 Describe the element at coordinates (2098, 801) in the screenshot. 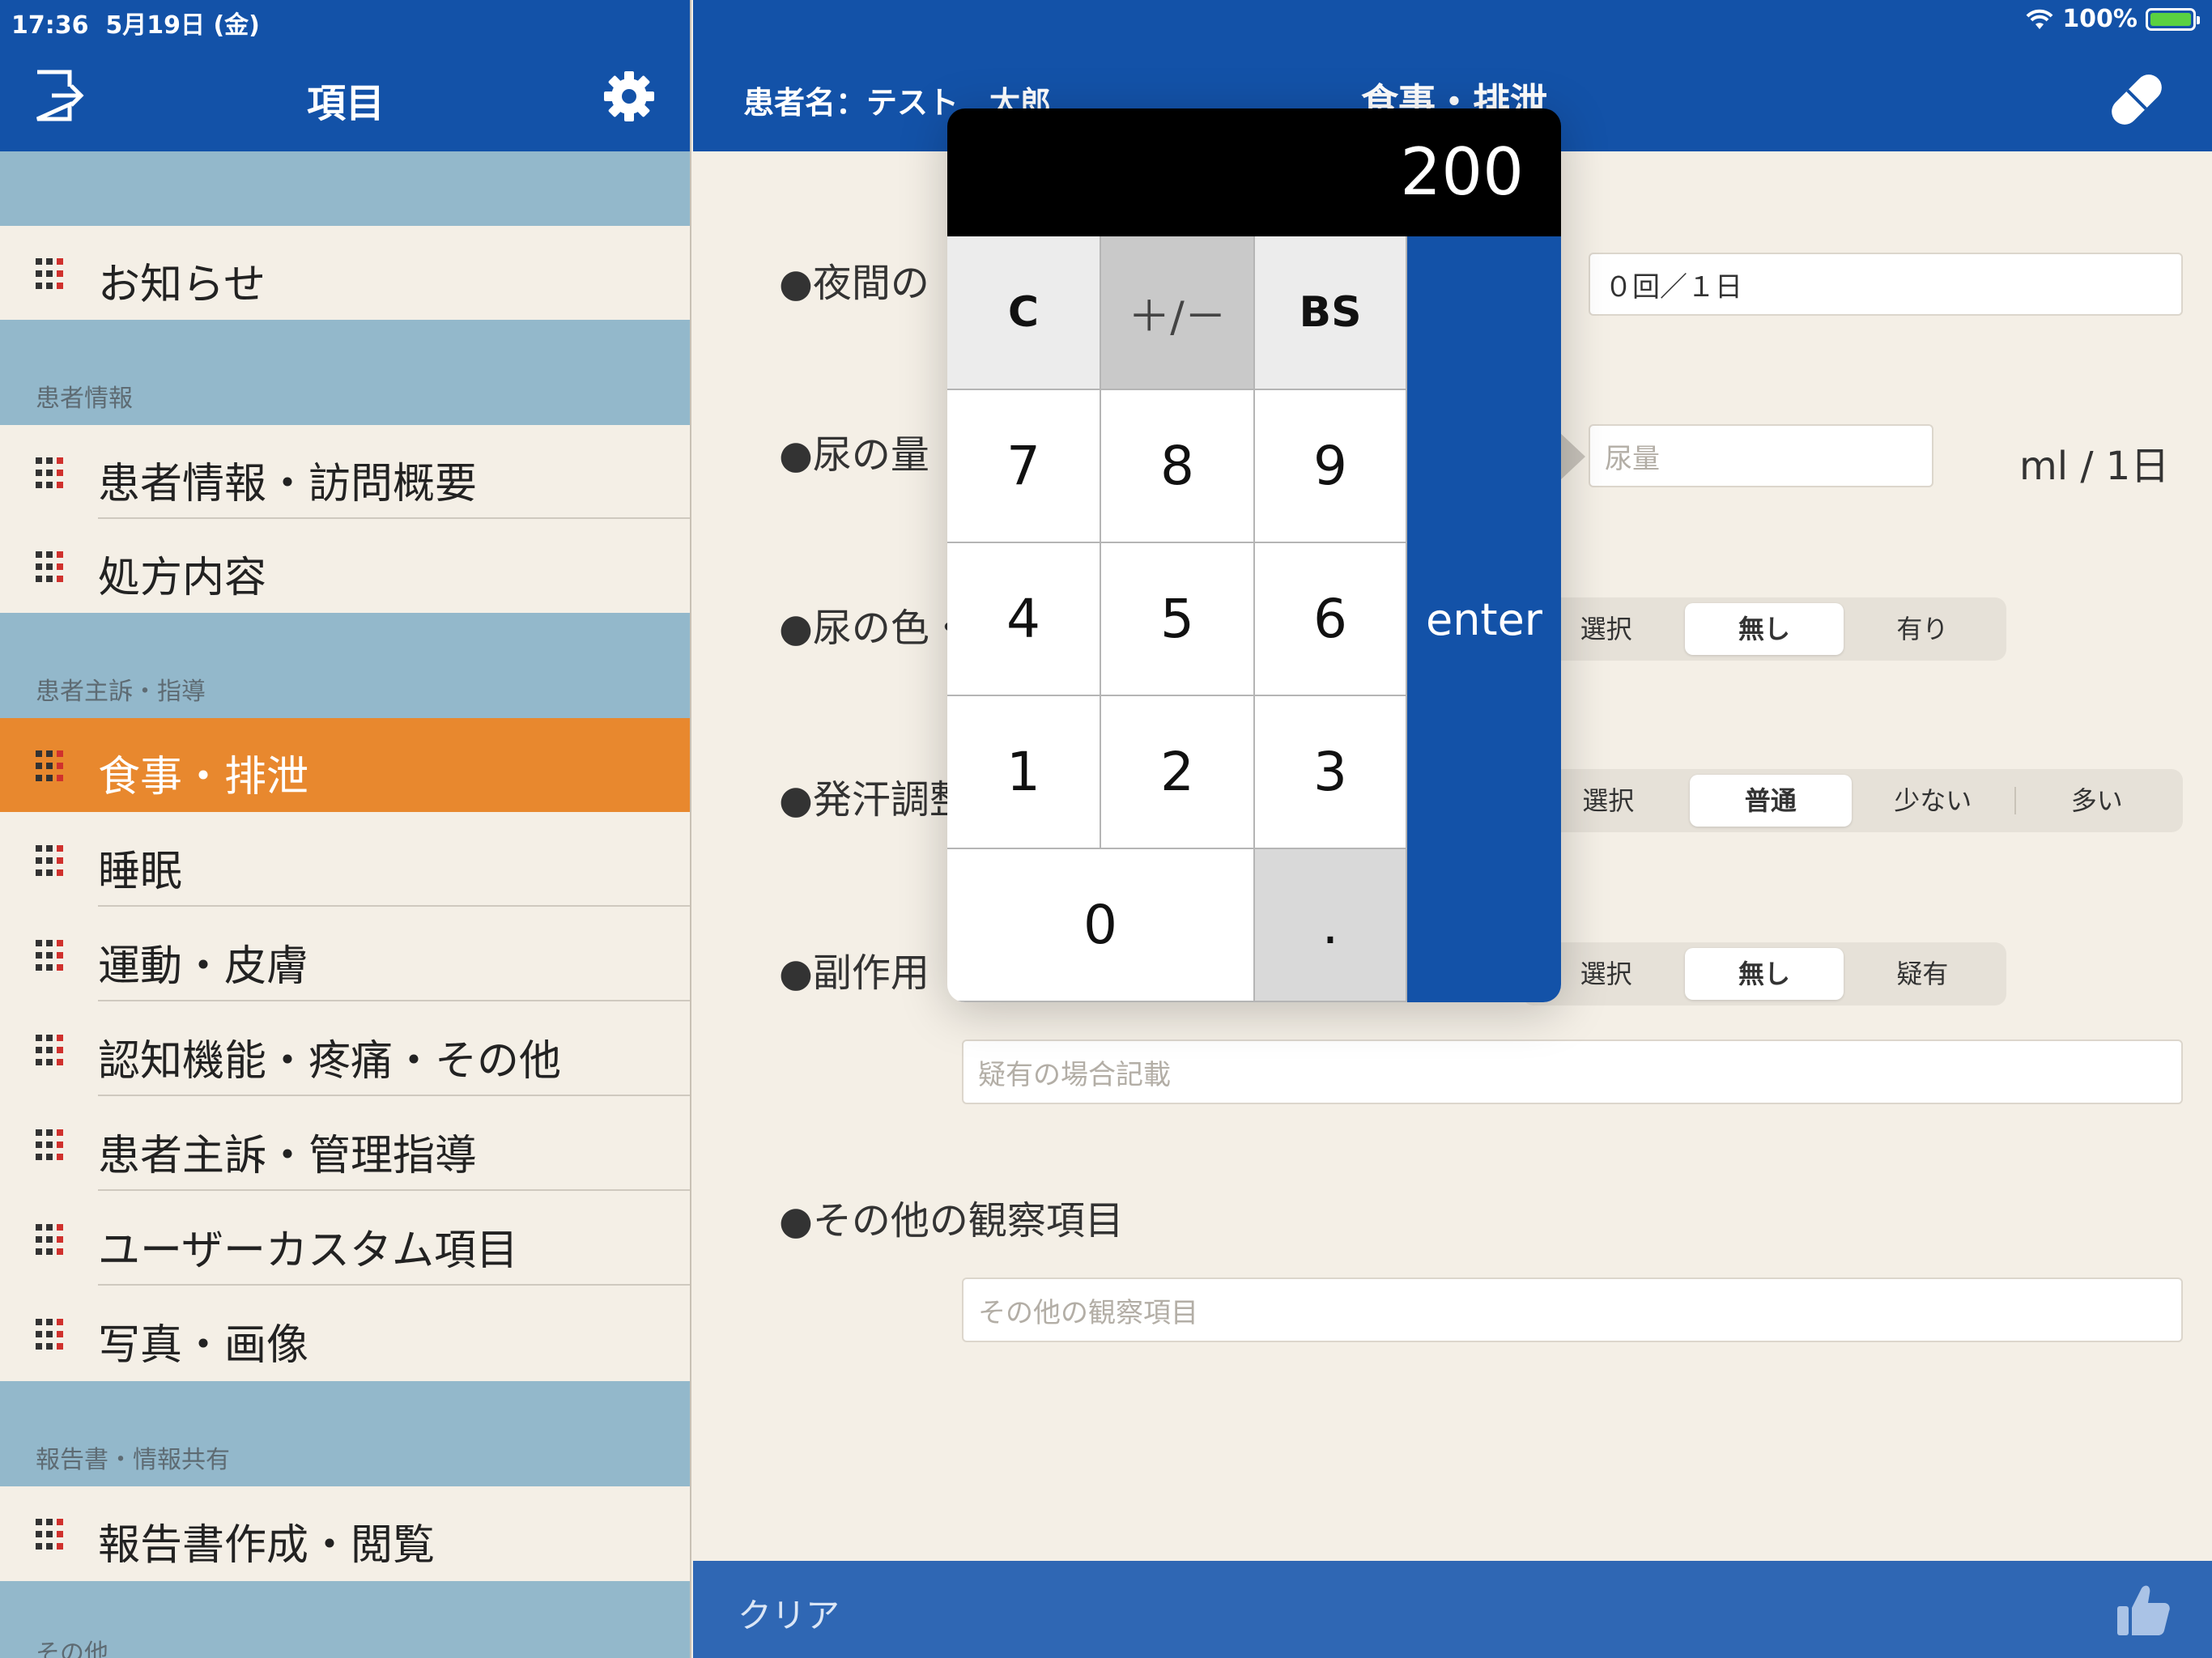

I see `segment-option: 多い` at that location.